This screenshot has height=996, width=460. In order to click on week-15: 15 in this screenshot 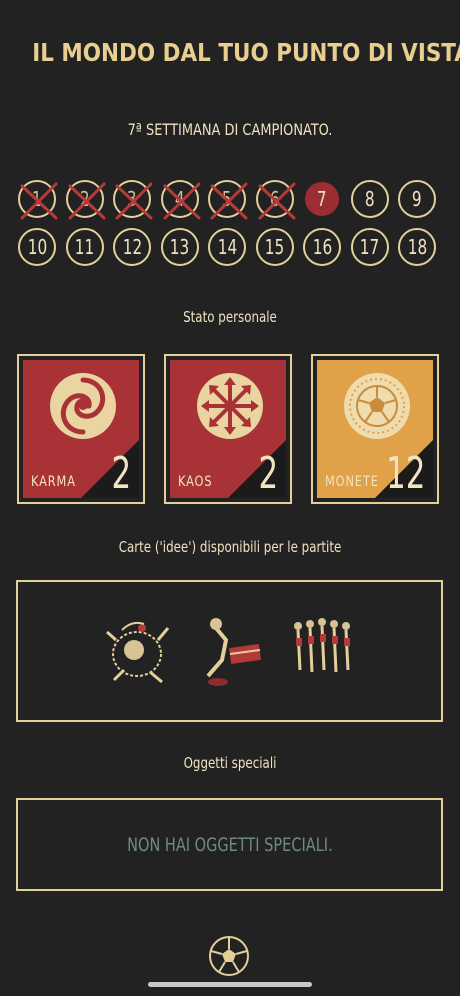, I will do `click(274, 247)`.